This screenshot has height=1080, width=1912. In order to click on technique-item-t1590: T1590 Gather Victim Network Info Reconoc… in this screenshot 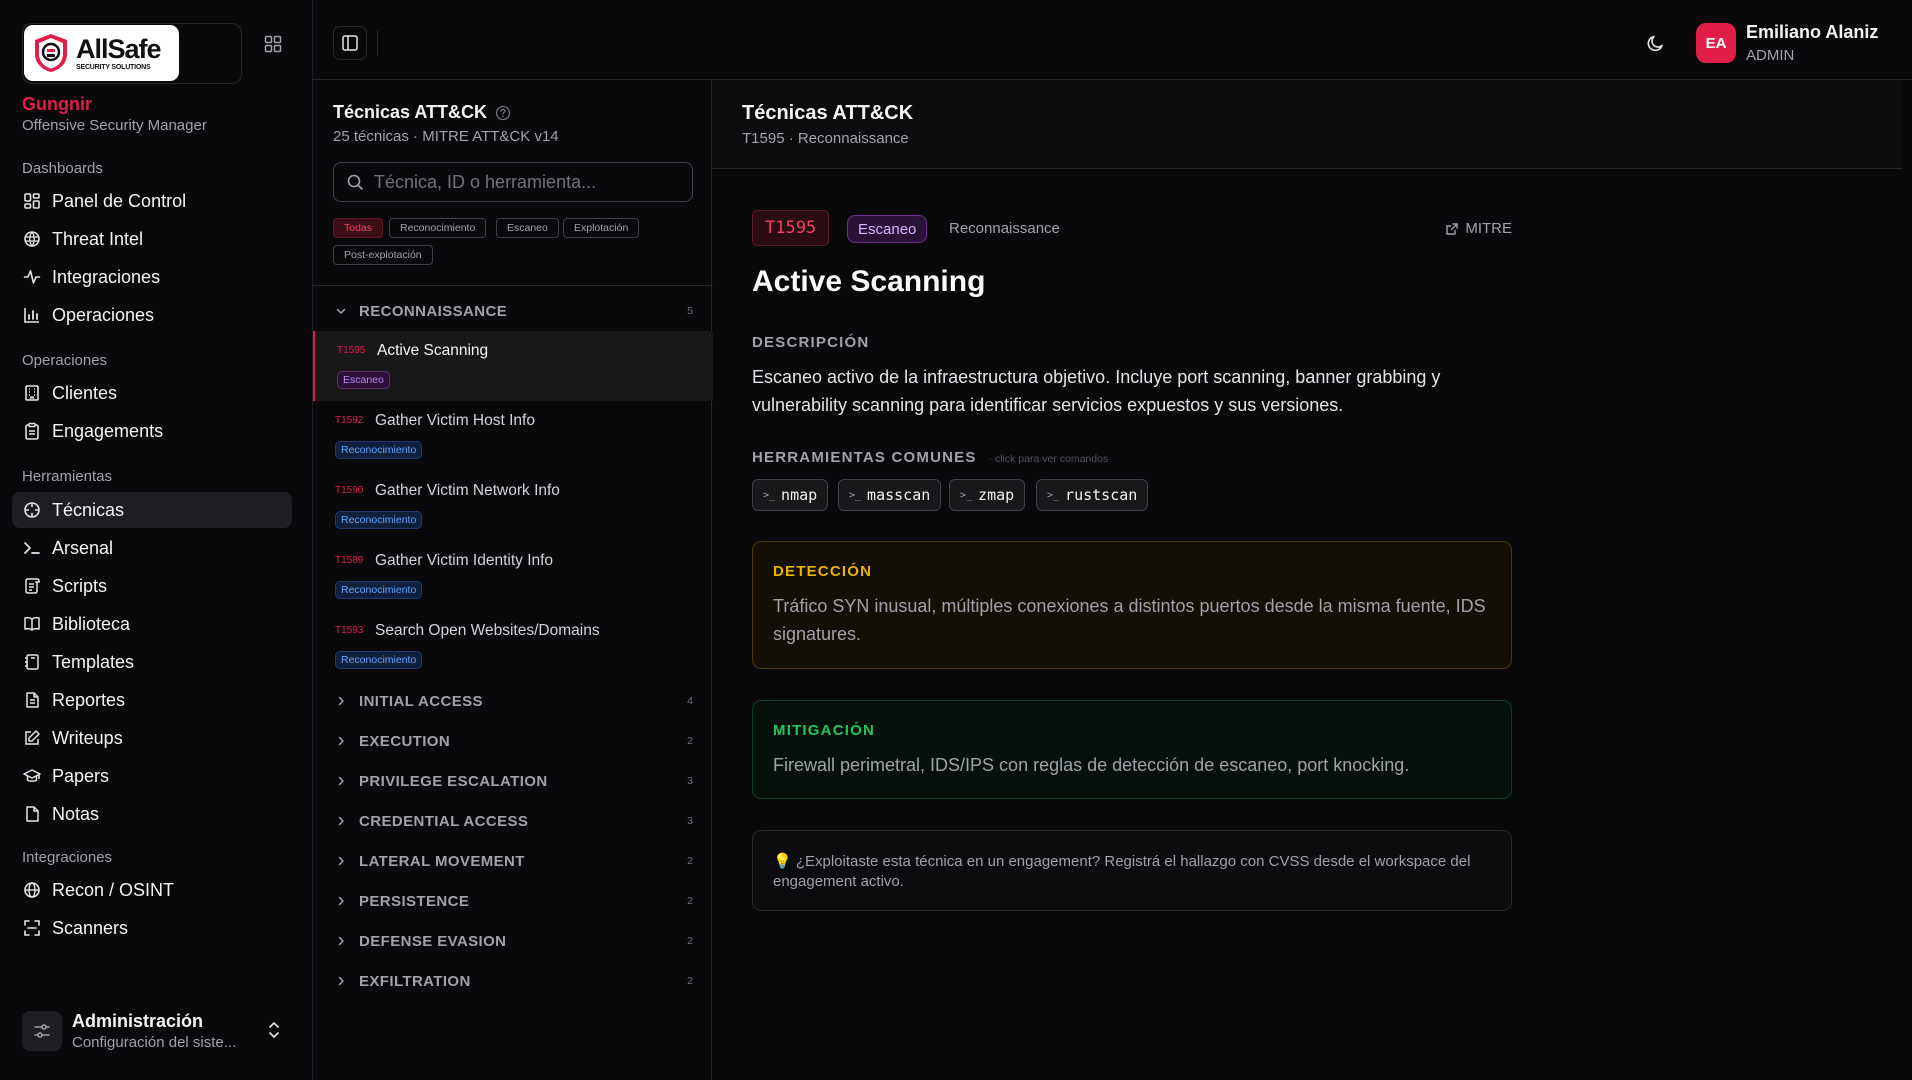, I will do `click(513, 506)`.